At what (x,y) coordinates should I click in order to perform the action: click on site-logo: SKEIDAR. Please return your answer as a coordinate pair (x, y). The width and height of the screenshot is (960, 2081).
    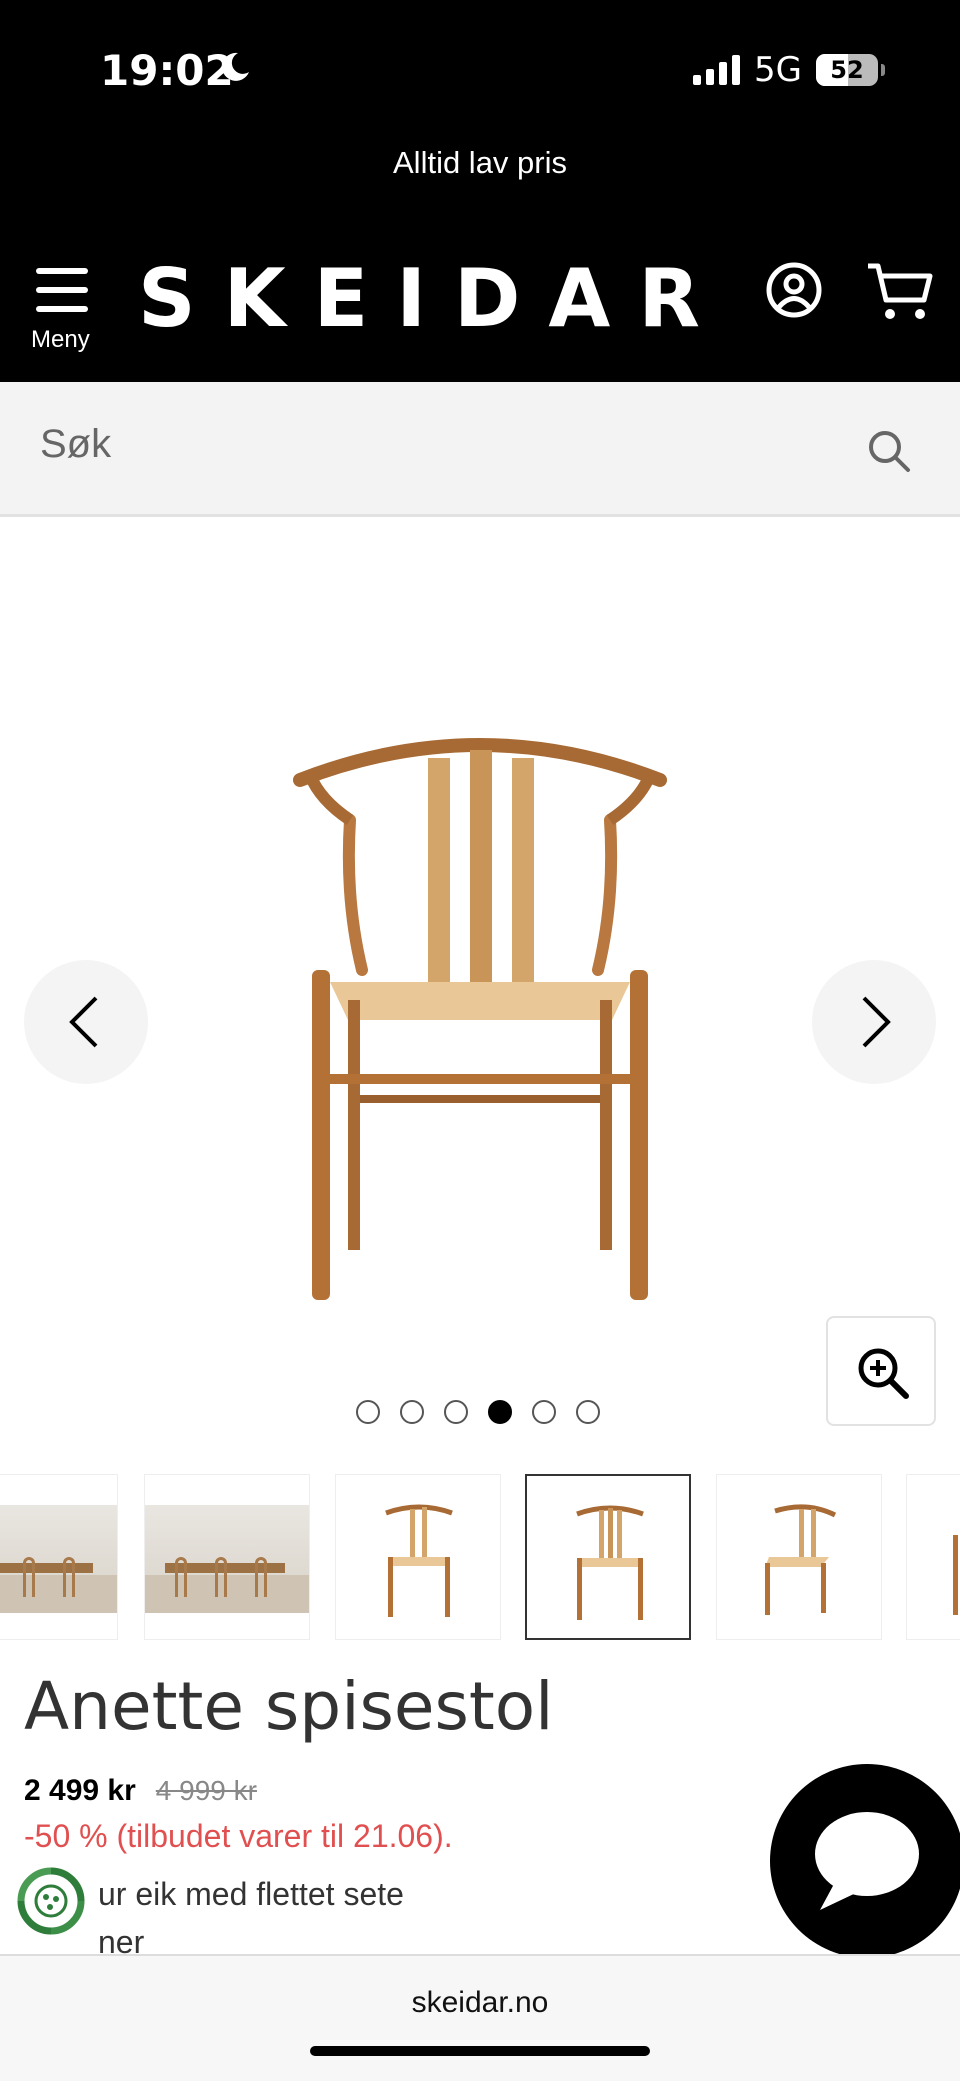
    Looking at the image, I should click on (433, 298).